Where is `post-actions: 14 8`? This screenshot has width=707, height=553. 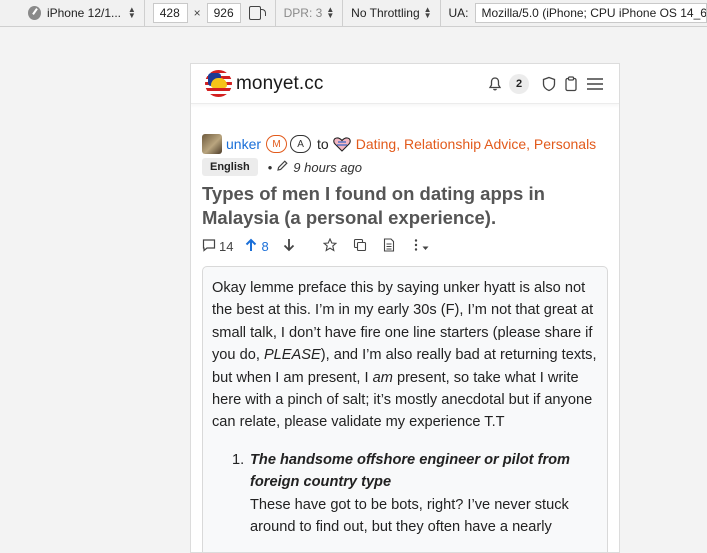
post-actions: 14 8 is located at coordinates (405, 246).